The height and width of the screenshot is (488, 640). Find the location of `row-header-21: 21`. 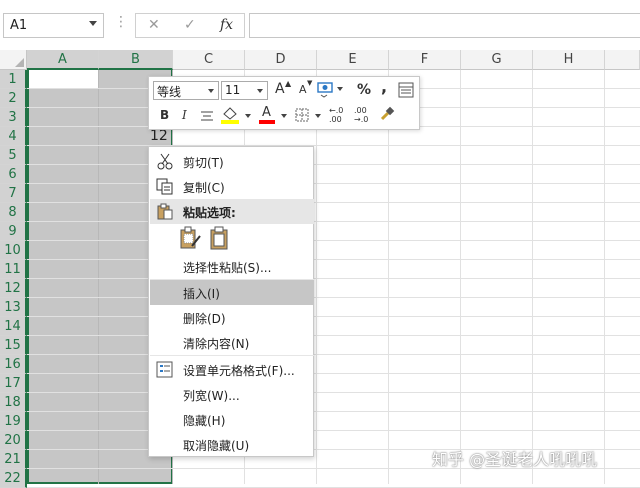

row-header-21: 21 is located at coordinates (13, 459).